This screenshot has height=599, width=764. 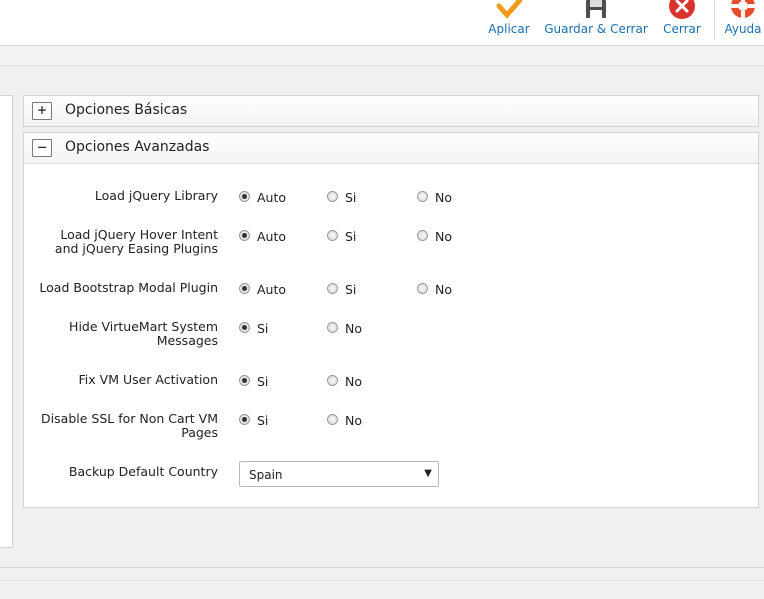 I want to click on basic-options-header: + Opciones Básicas, so click(x=391, y=111).